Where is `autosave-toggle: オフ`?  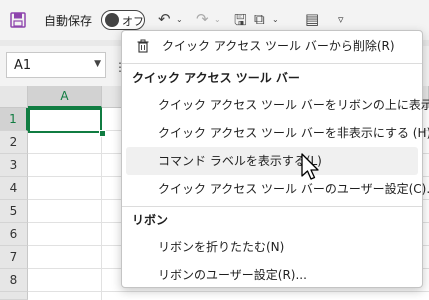 autosave-toggle: オフ is located at coordinates (123, 20).